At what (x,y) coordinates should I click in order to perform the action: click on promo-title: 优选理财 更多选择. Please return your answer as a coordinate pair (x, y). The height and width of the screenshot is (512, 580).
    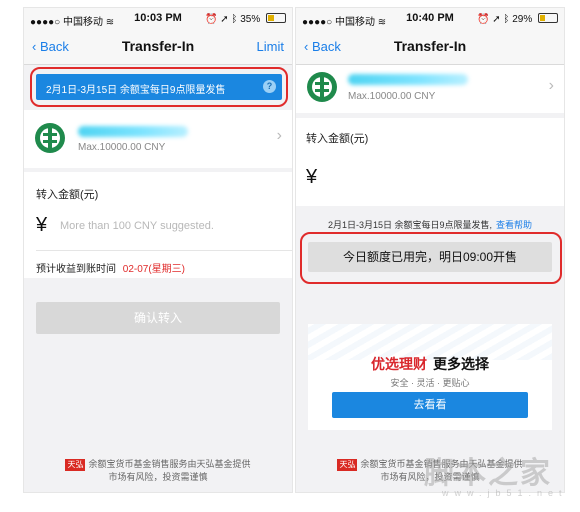
    Looking at the image, I should click on (430, 364).